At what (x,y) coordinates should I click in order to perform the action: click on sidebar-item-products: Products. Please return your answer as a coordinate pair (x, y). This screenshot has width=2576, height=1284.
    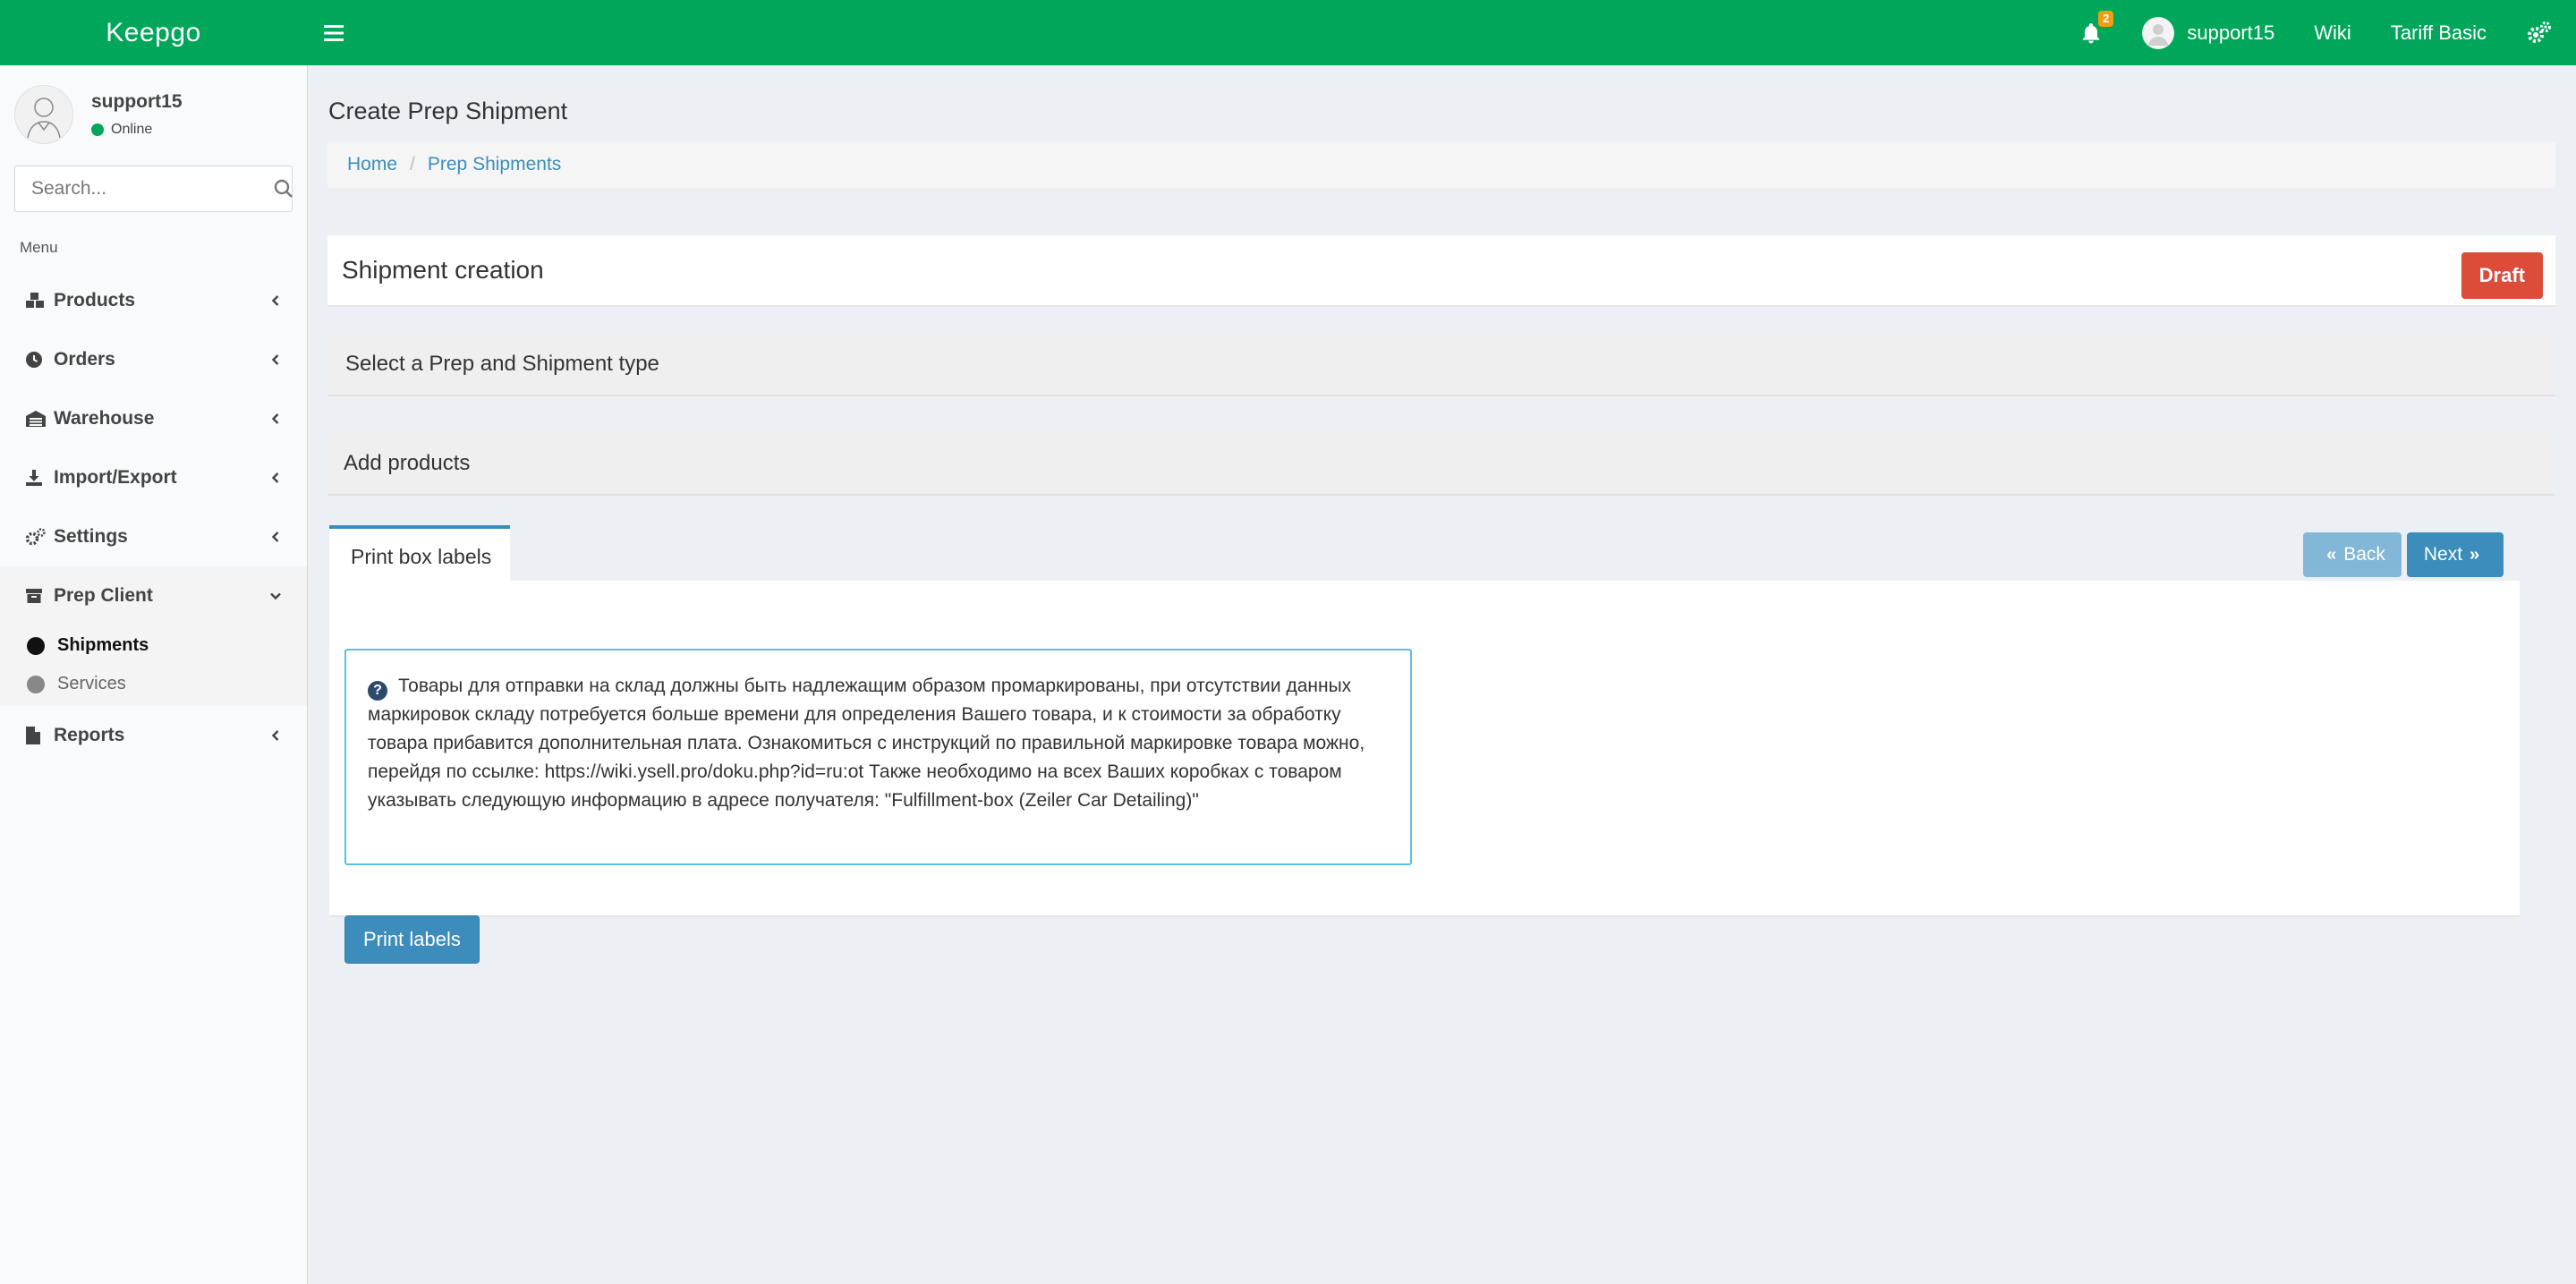
    Looking at the image, I should click on (153, 300).